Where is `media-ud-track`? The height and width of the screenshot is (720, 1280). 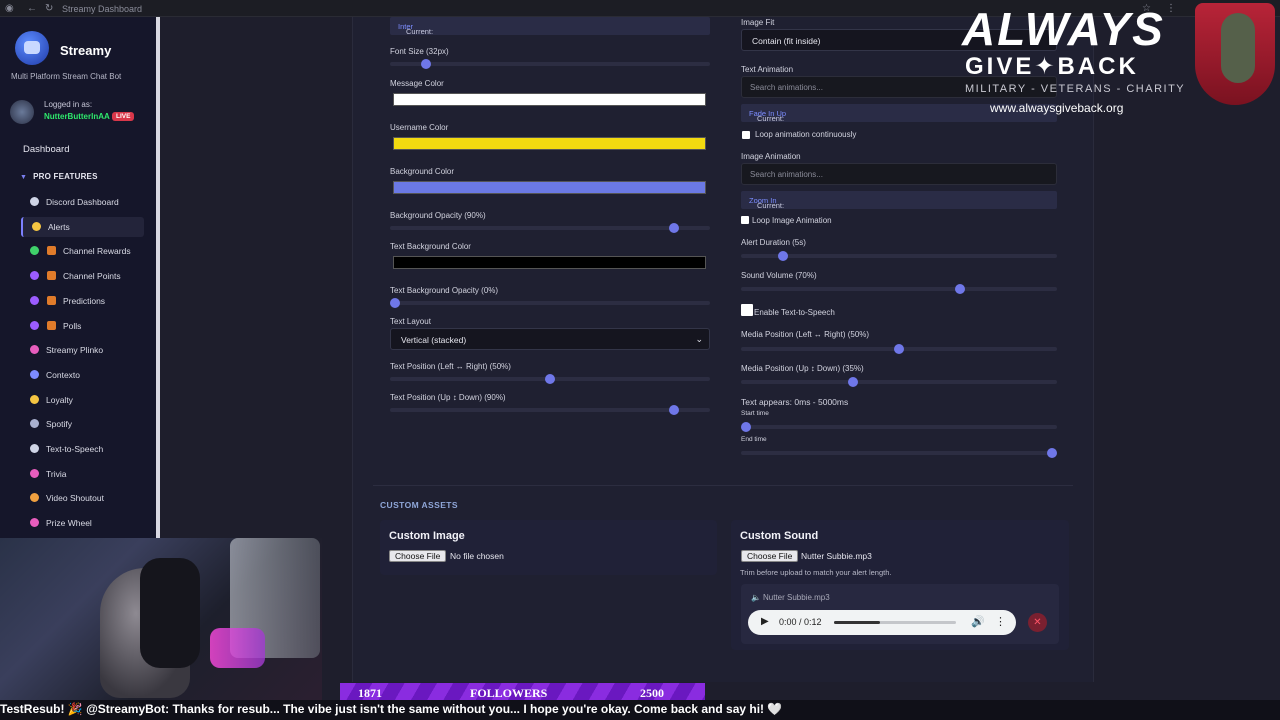 media-ud-track is located at coordinates (899, 382).